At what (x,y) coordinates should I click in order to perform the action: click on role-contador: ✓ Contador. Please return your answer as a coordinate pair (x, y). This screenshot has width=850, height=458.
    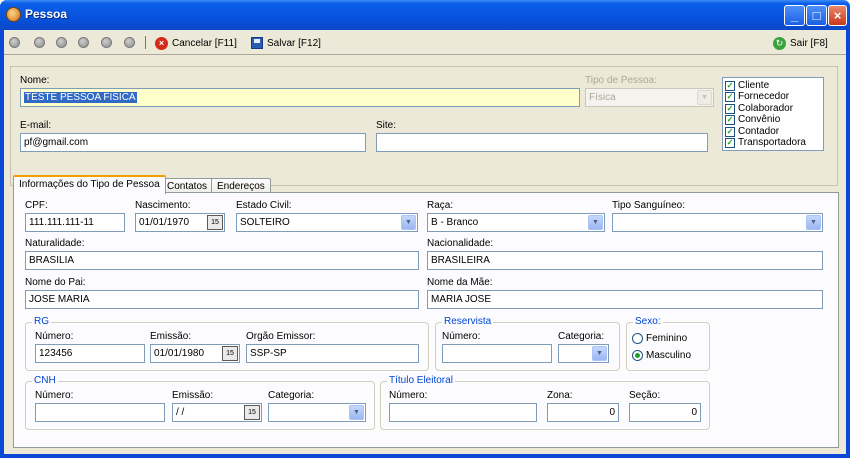
    Looking at the image, I should click on (773, 132).